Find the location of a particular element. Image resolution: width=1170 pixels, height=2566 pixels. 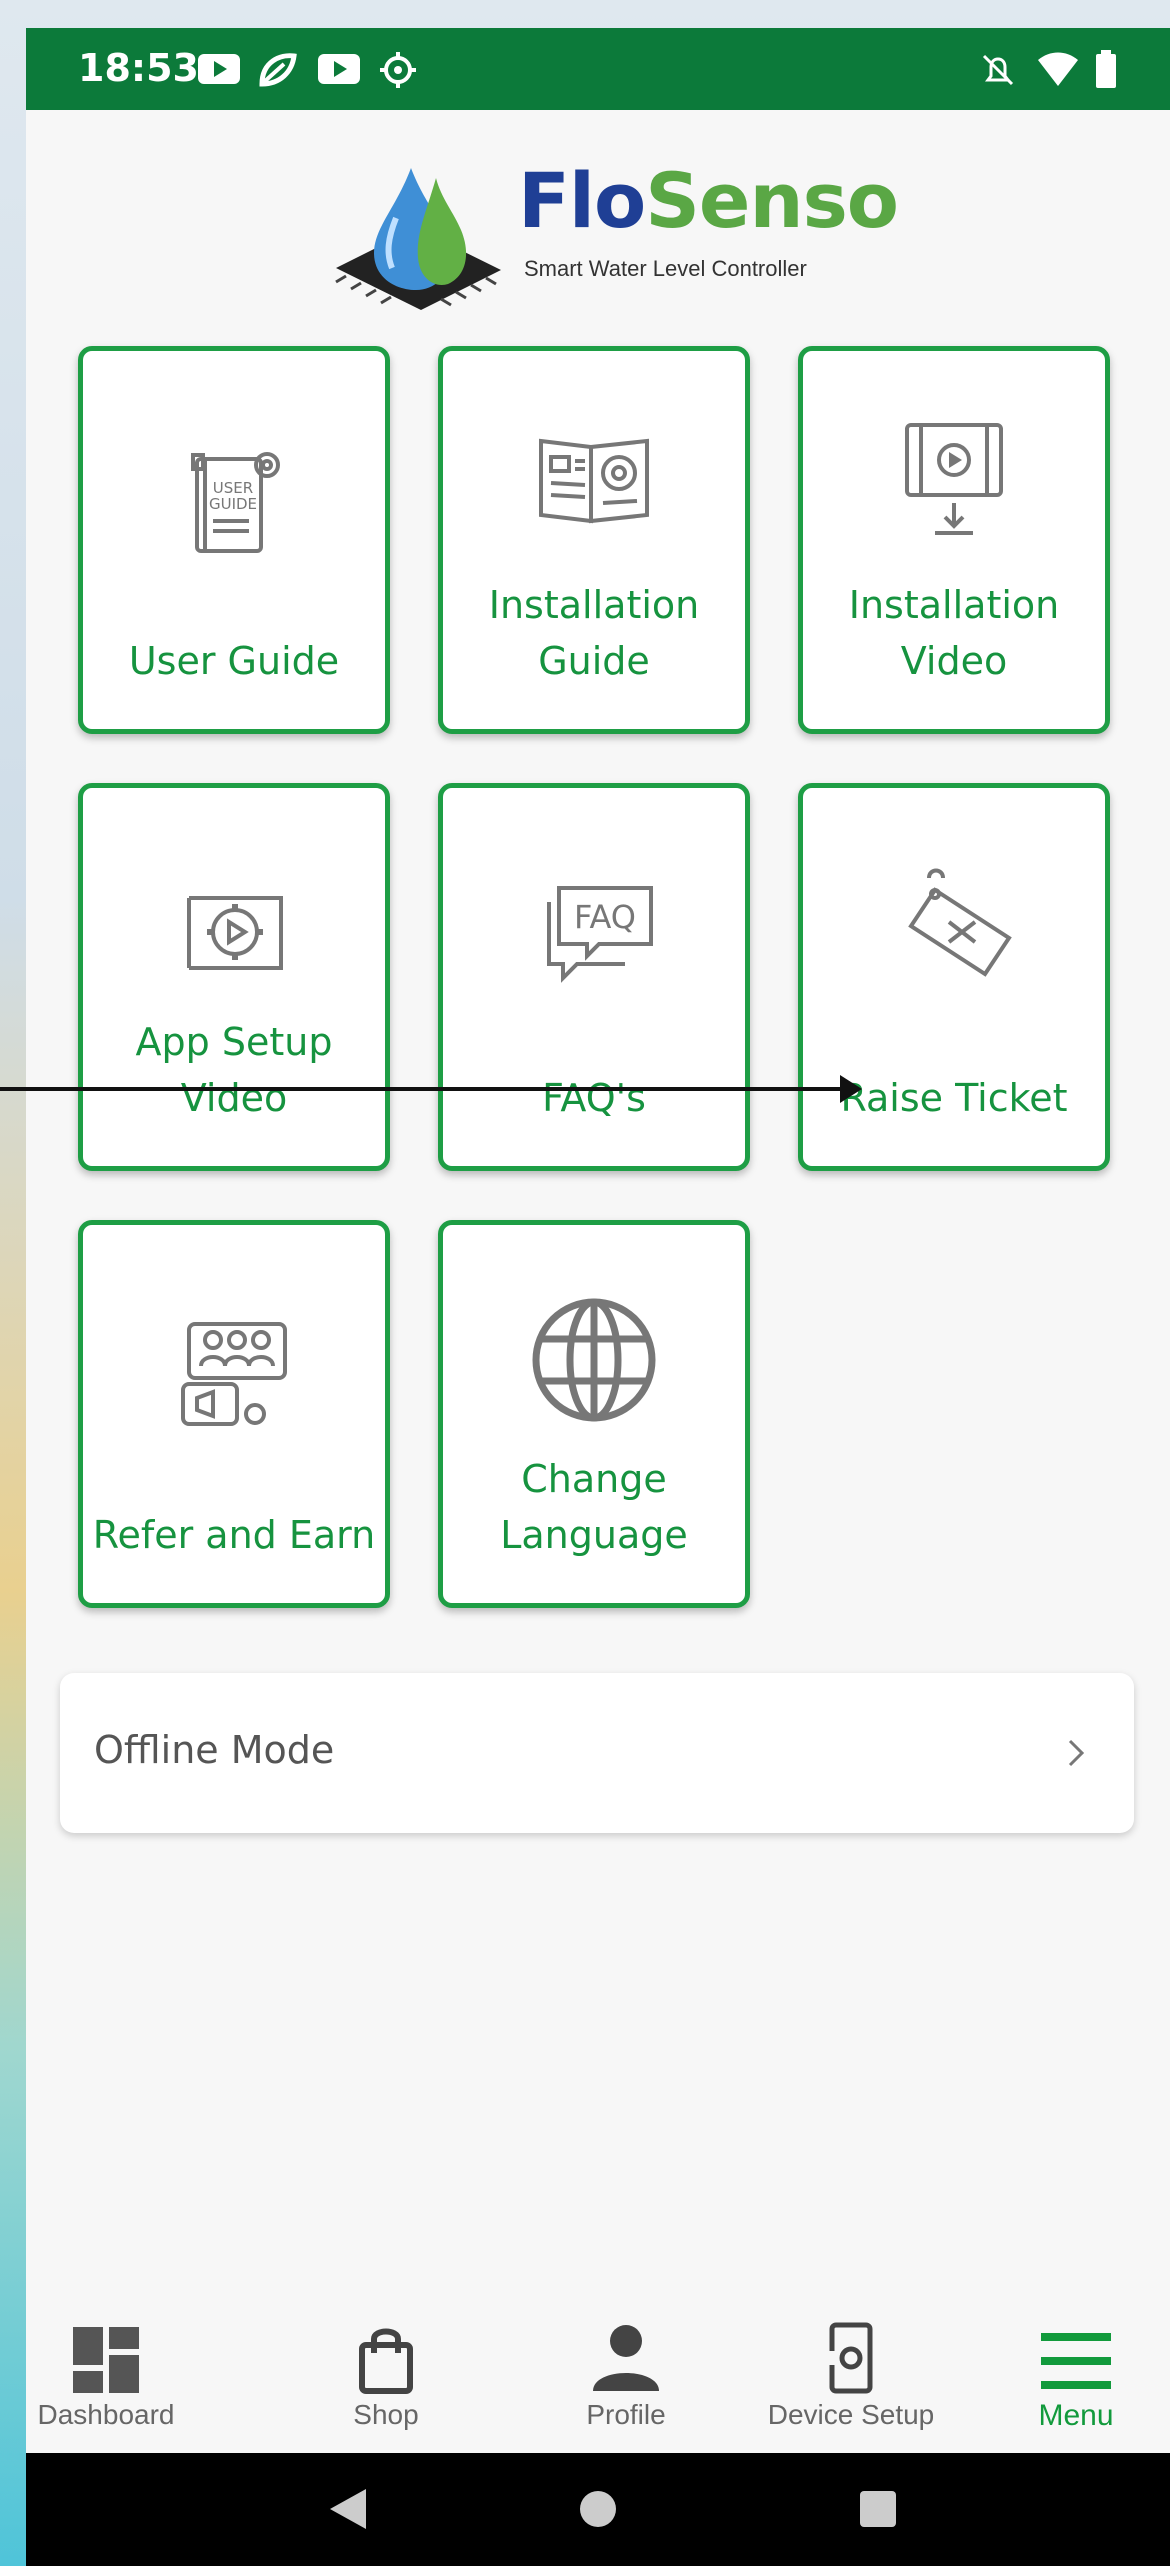

home-icon is located at coordinates (598, 2509).